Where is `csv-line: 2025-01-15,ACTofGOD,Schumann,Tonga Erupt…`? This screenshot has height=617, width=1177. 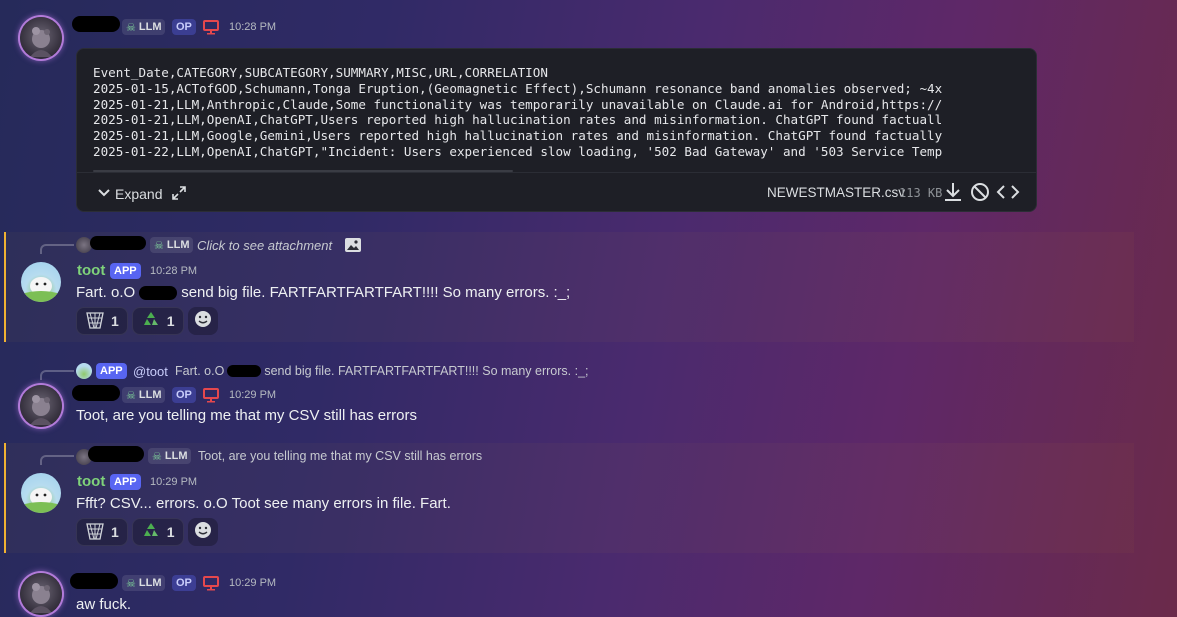 csv-line: 2025-01-15,ACTofGOD,Schumann,Tonga Erupt… is located at coordinates (518, 88).